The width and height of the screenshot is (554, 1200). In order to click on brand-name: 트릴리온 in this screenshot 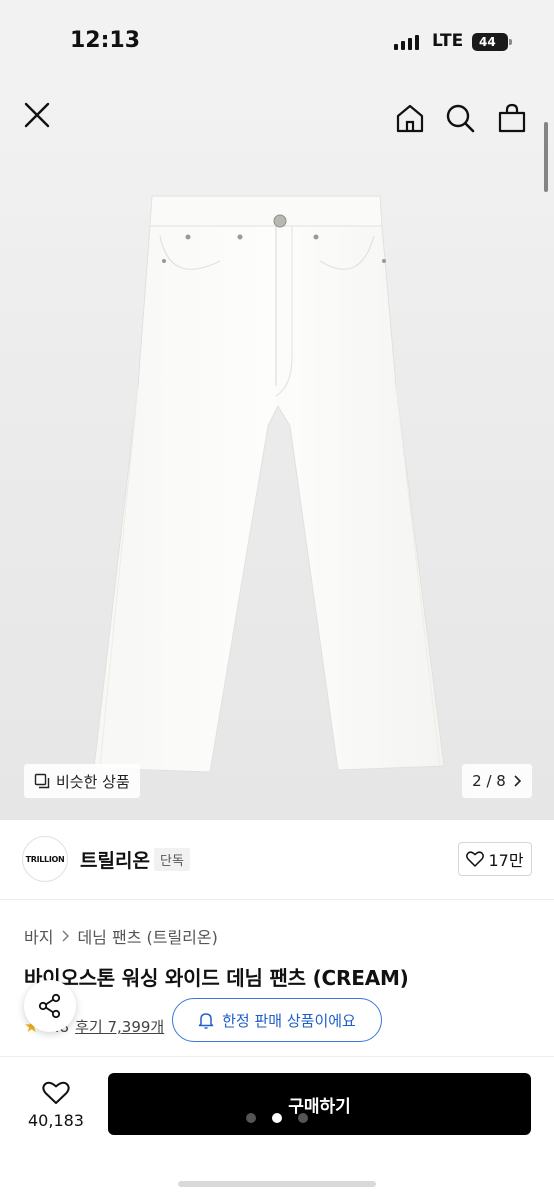, I will do `click(115, 859)`.